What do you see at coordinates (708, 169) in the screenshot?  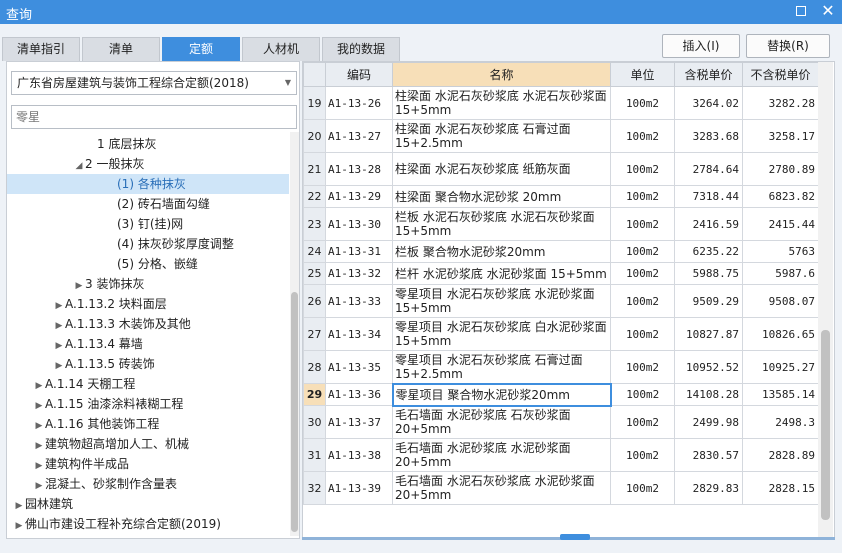 I see `cell-price-tax: 2784.64` at bounding box center [708, 169].